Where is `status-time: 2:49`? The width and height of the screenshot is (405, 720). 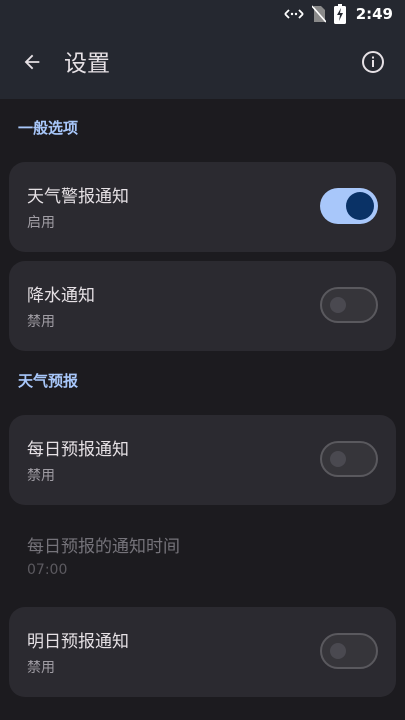 status-time: 2:49 is located at coordinates (374, 14).